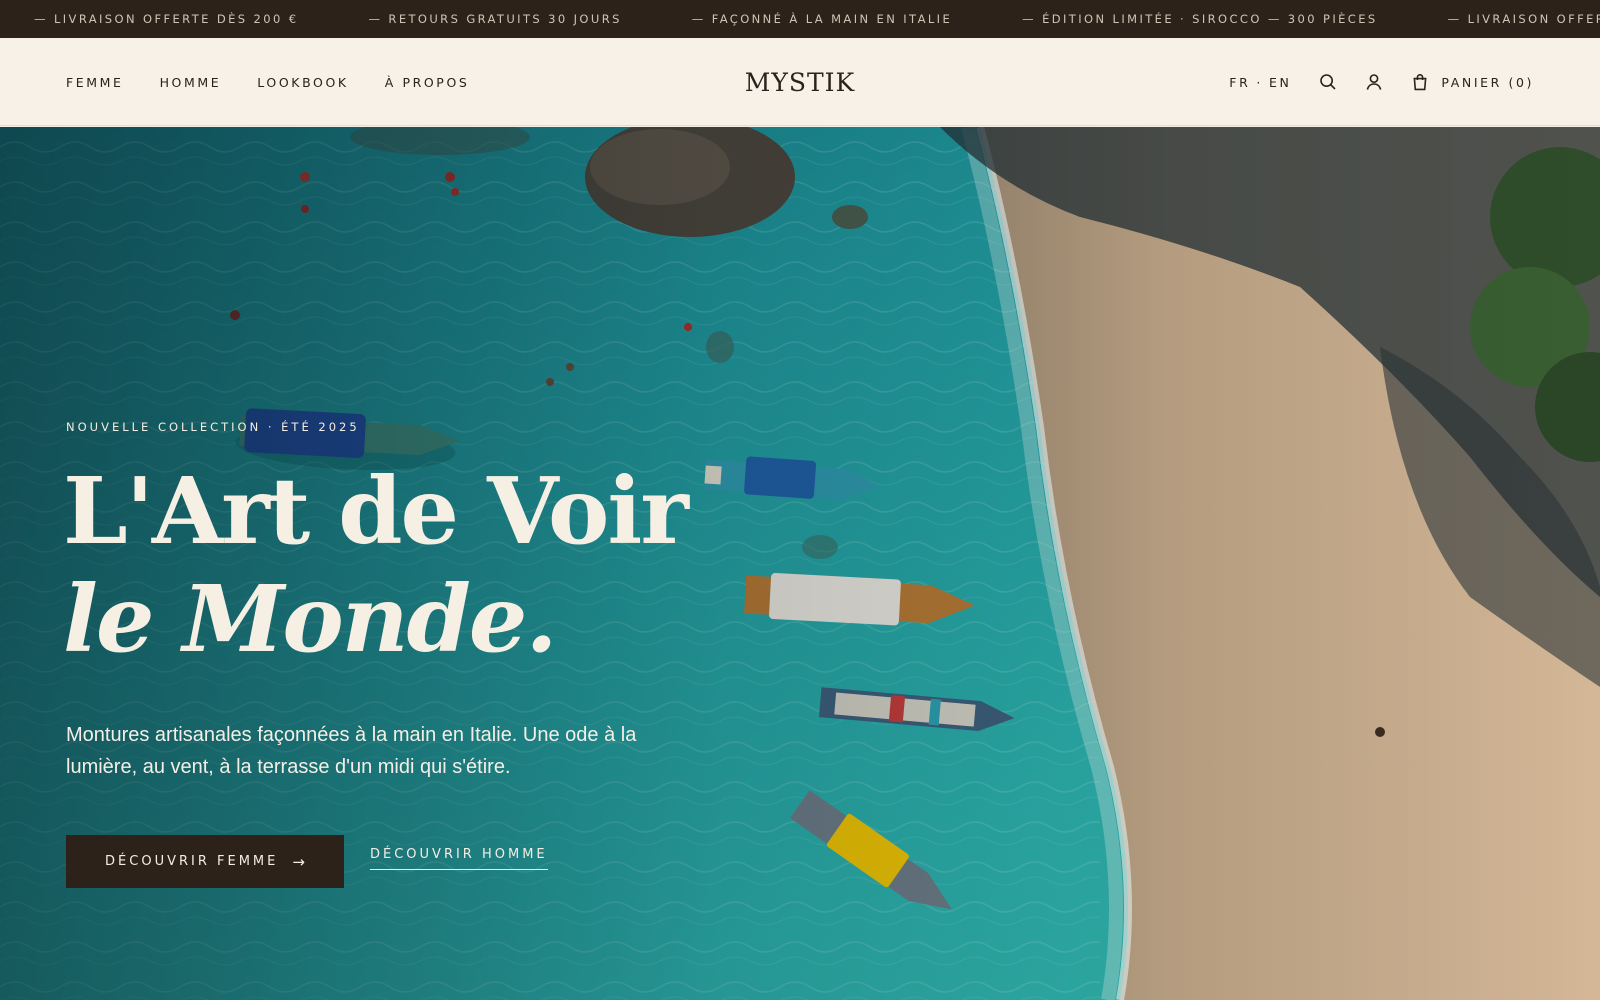  I want to click on lang-en: EN, so click(1280, 82).